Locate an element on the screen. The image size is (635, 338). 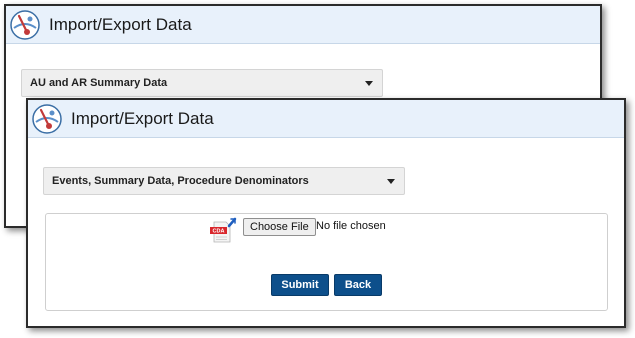
select-value: AU and AR Summary Data is located at coordinates (99, 83).